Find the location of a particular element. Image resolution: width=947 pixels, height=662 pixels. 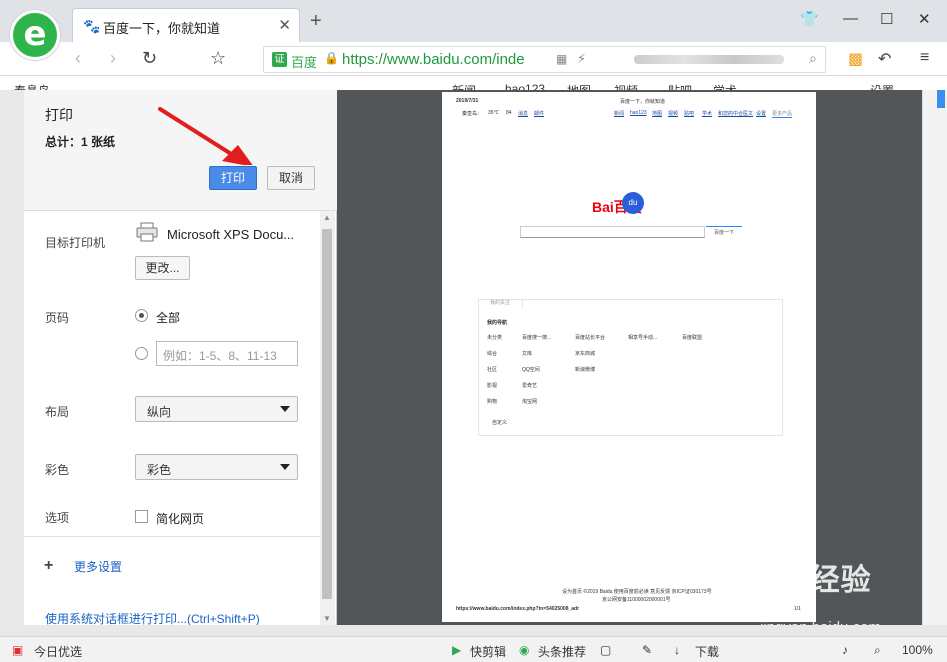

print-header: 打印 总计：1 张纸 打印 取消 is located at coordinates (180, 150).